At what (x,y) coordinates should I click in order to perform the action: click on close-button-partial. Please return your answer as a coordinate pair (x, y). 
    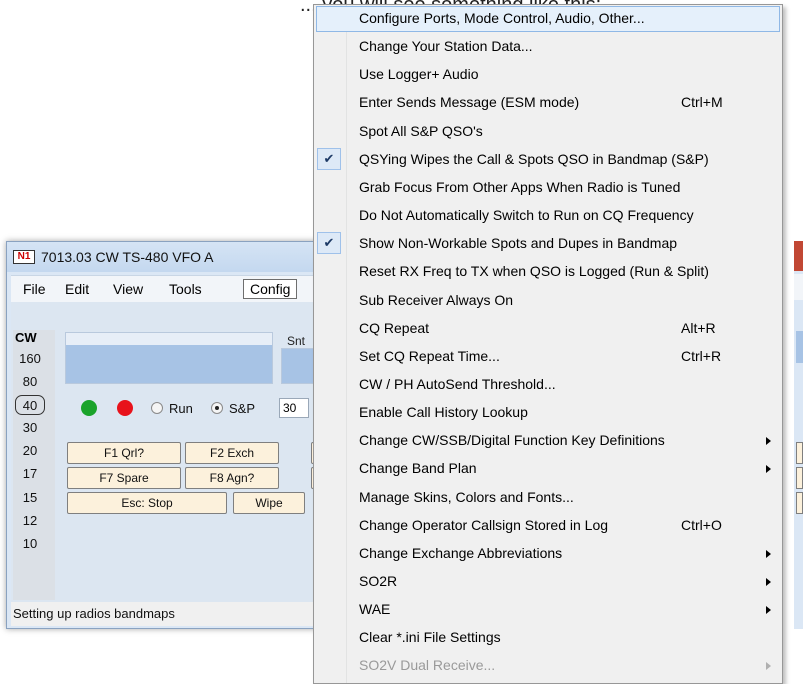
    Looking at the image, I should click on (798, 256).